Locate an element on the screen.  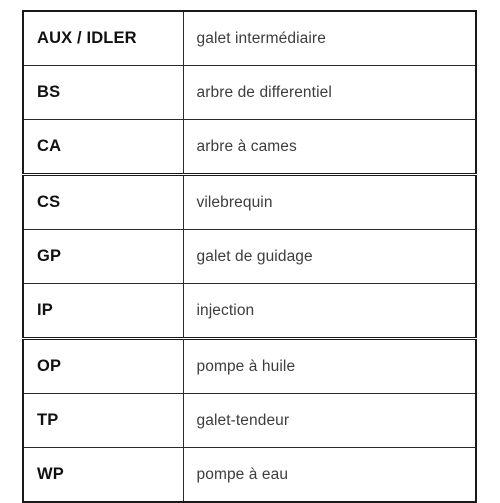
table-row: OP pompe à huile is located at coordinates (249, 366).